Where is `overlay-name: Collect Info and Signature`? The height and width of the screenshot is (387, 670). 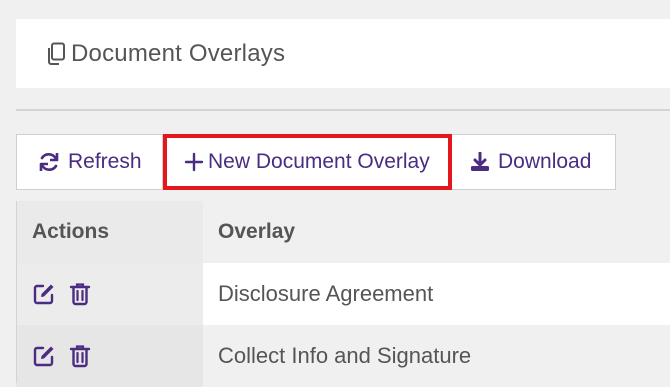 overlay-name: Collect Info and Signature is located at coordinates (436, 356).